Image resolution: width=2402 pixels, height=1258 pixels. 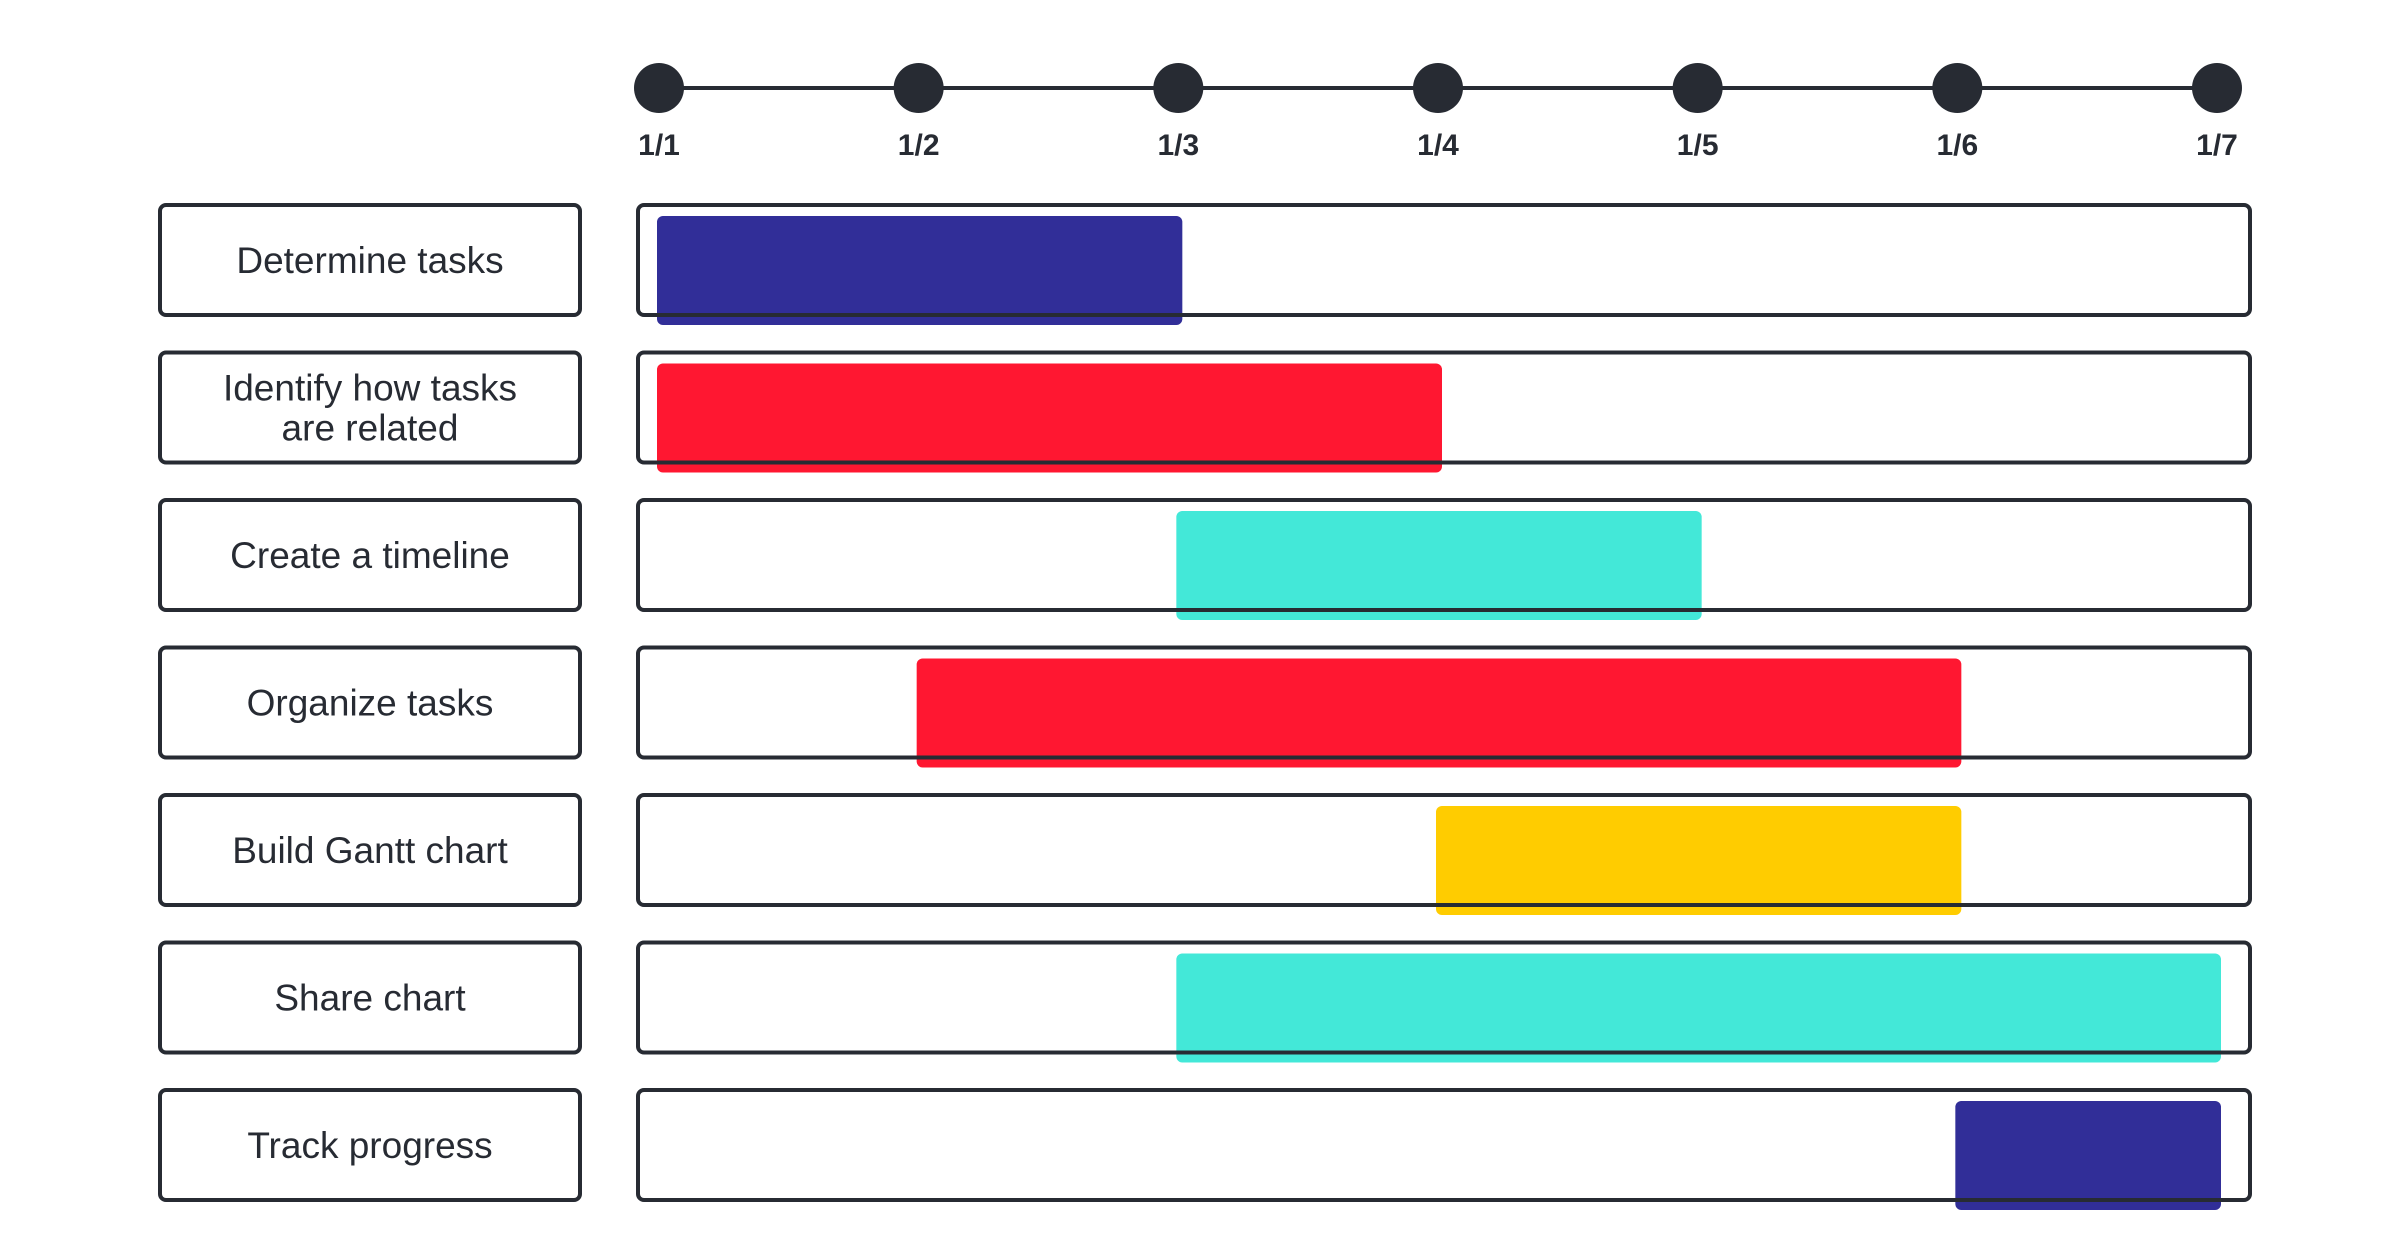 I want to click on task-label: Track progress, so click(x=369, y=1145).